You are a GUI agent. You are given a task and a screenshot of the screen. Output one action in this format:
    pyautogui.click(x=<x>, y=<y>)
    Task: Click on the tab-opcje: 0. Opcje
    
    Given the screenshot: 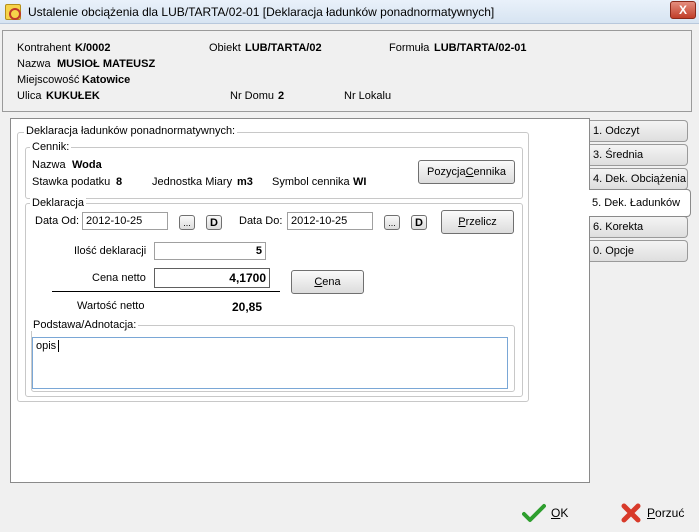 What is the action you would take?
    pyautogui.click(x=639, y=251)
    